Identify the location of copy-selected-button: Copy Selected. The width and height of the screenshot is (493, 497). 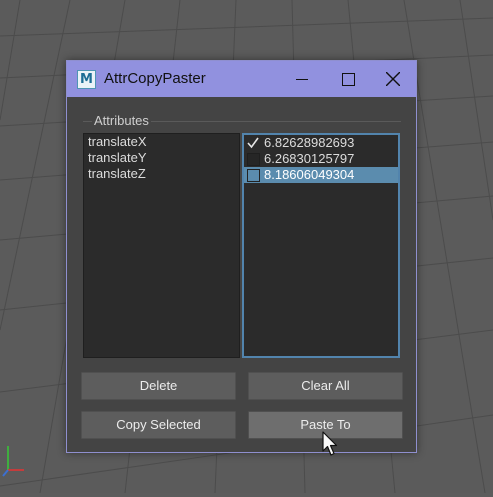
(158, 425).